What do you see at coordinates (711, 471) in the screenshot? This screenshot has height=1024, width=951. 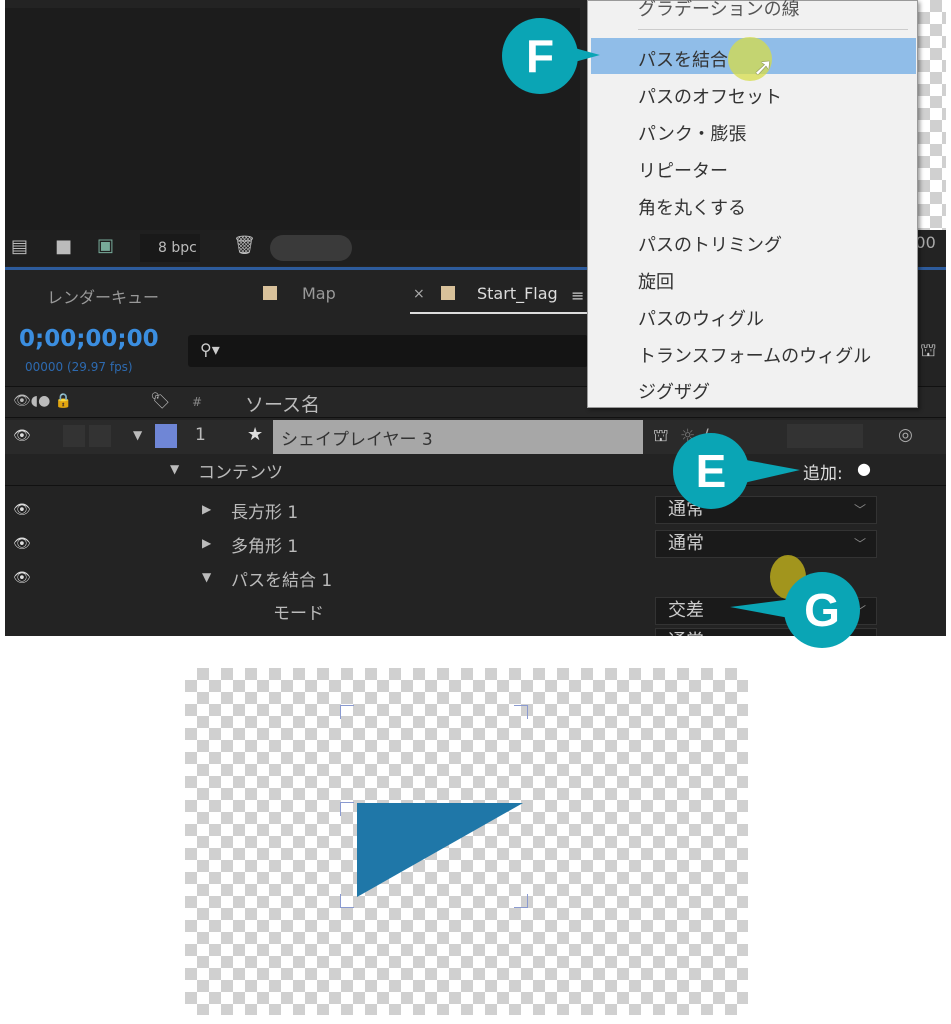 I see `callout-e: E` at bounding box center [711, 471].